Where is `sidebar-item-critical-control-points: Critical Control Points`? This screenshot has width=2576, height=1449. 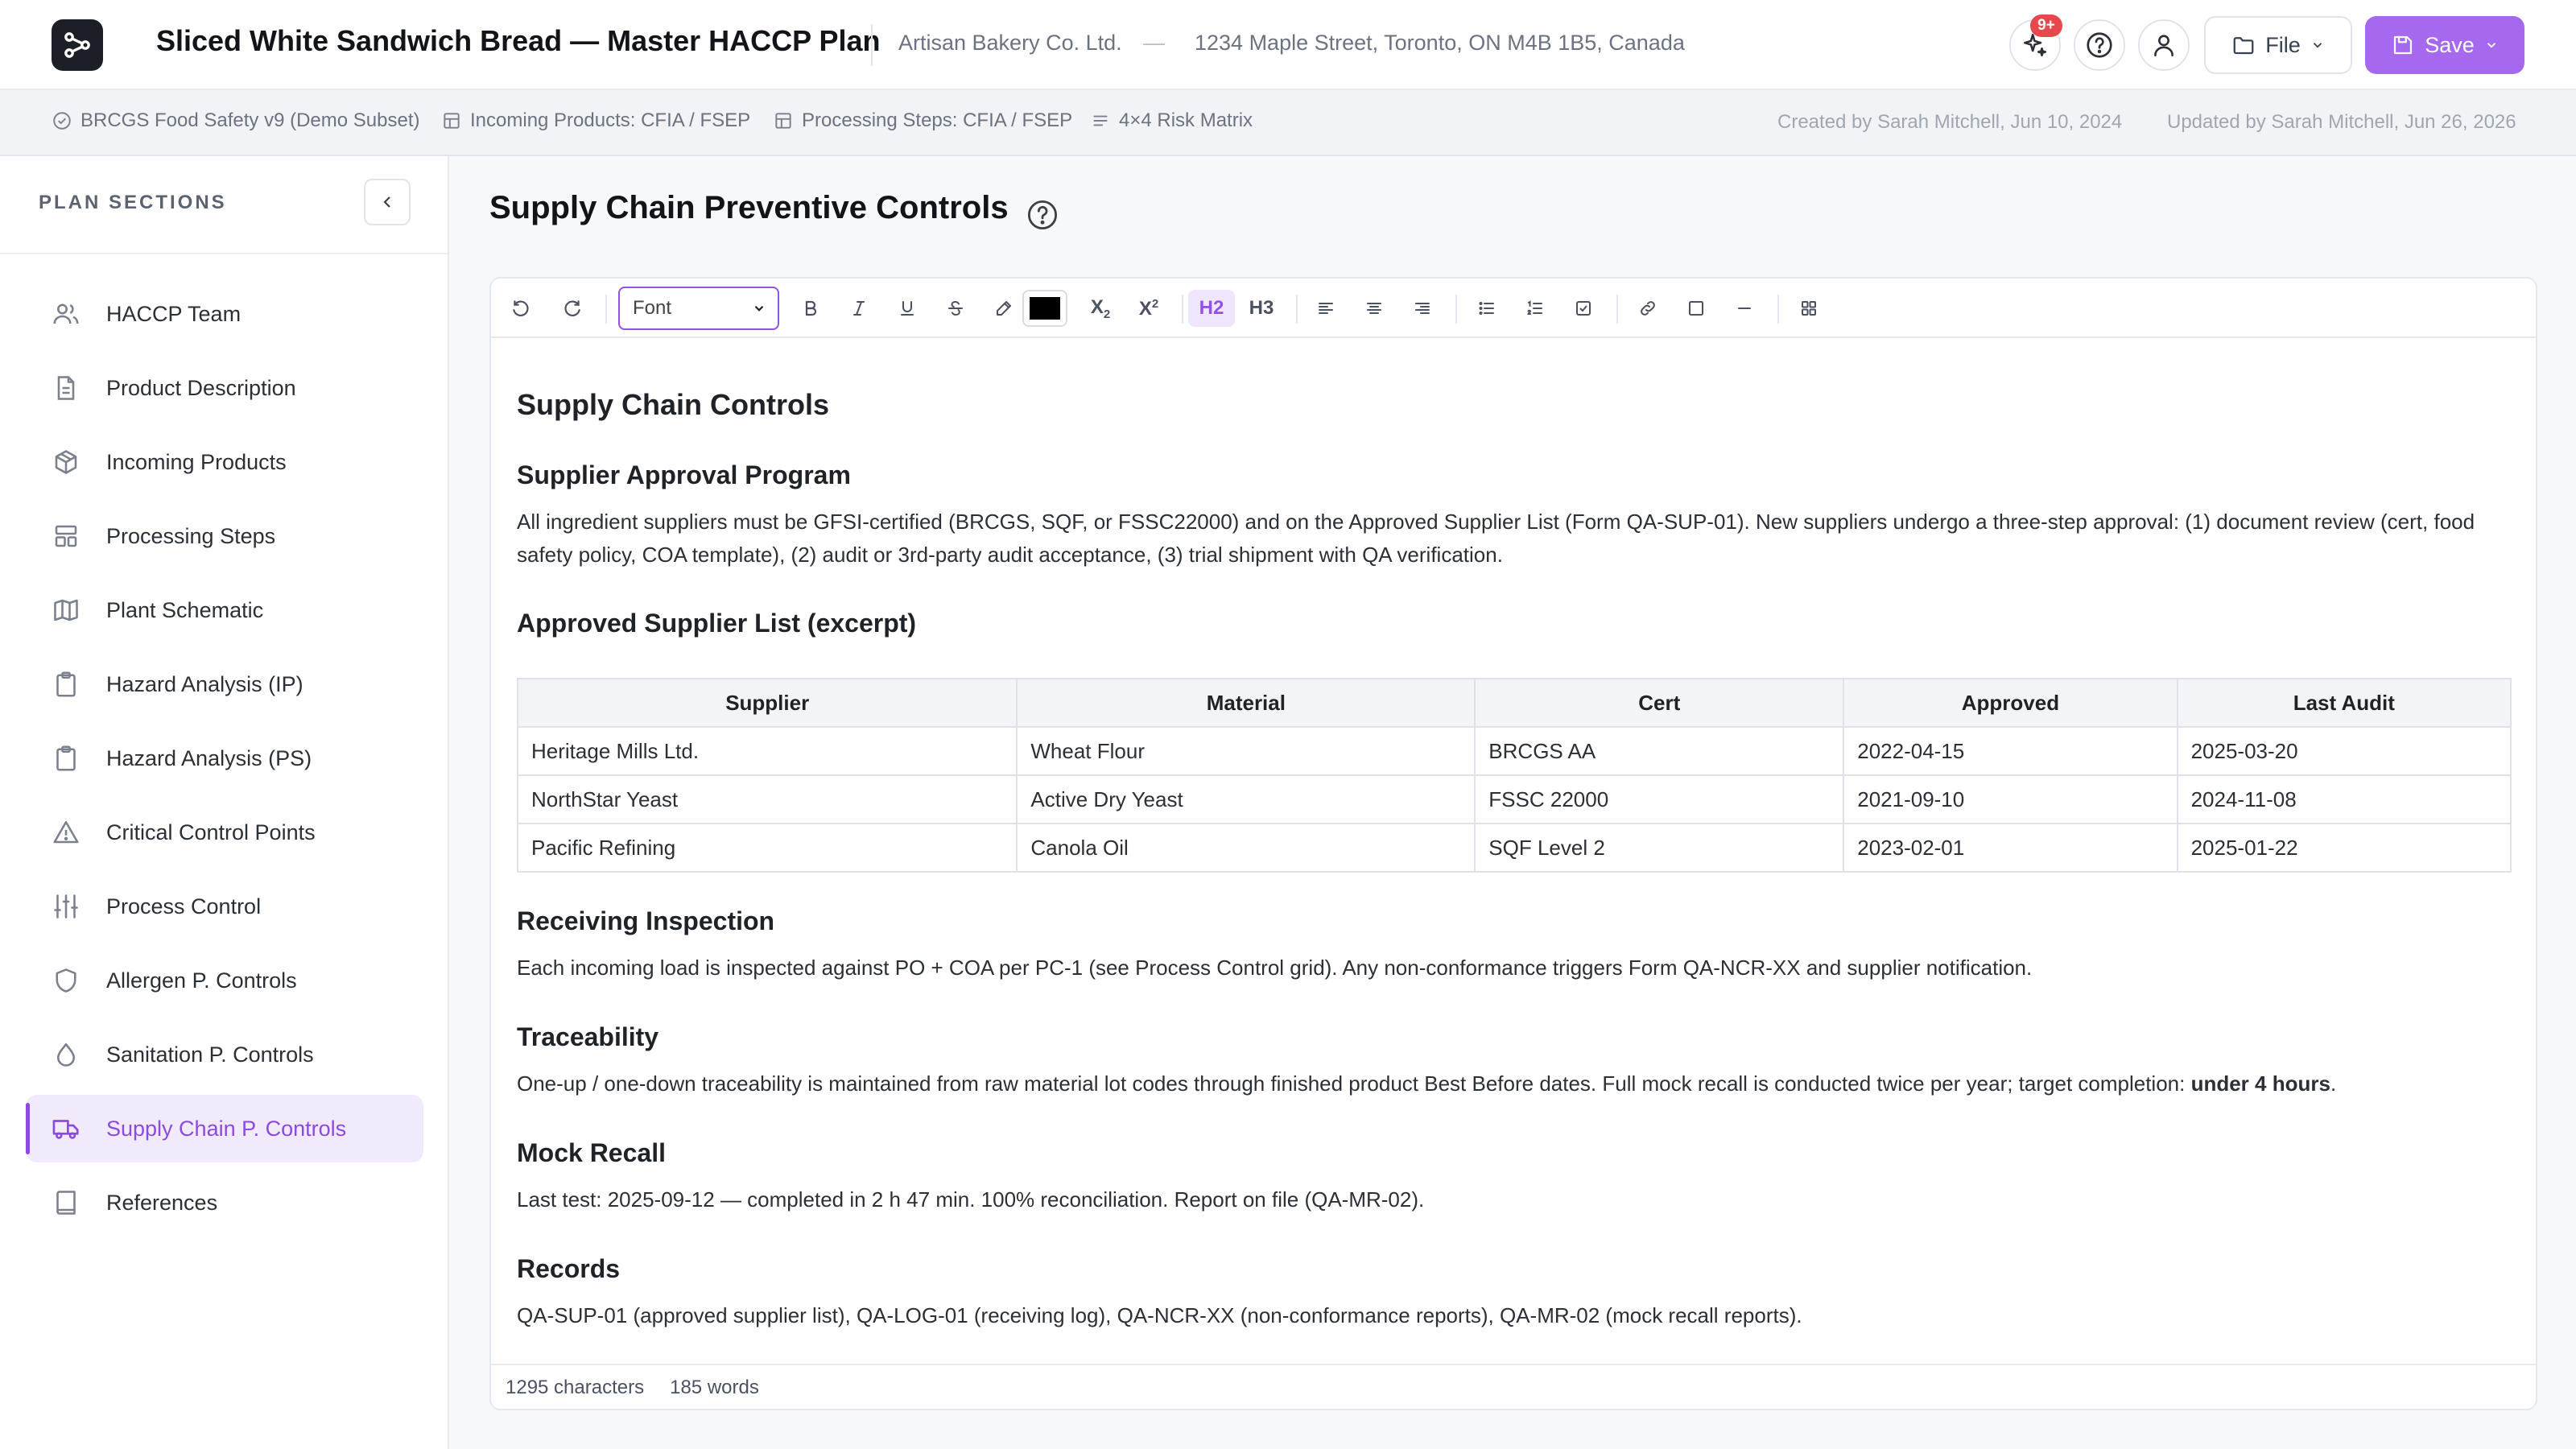
sidebar-item-critical-control-points: Critical Control Points is located at coordinates (224, 832).